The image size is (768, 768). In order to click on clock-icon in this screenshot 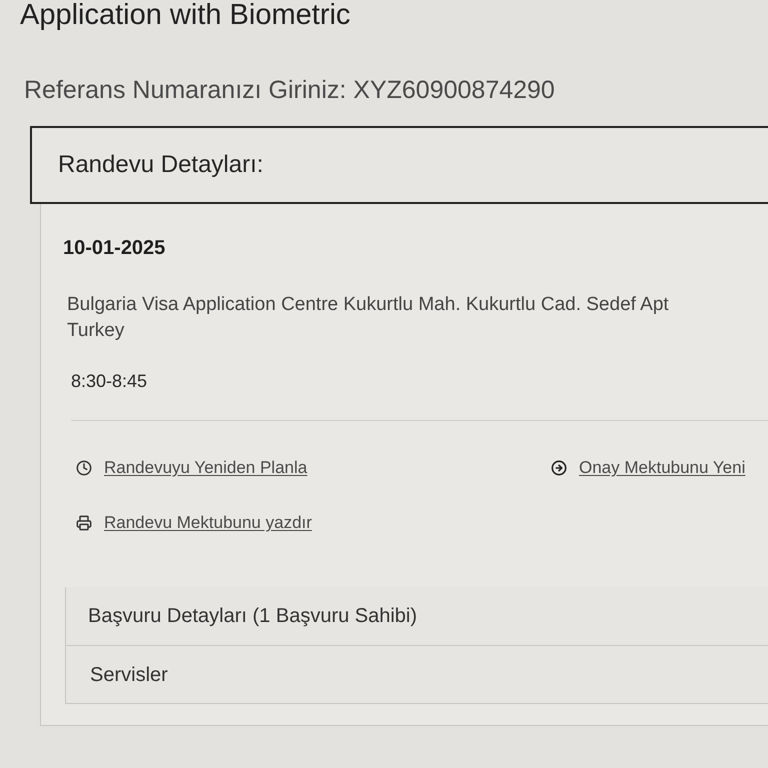, I will do `click(84, 468)`.